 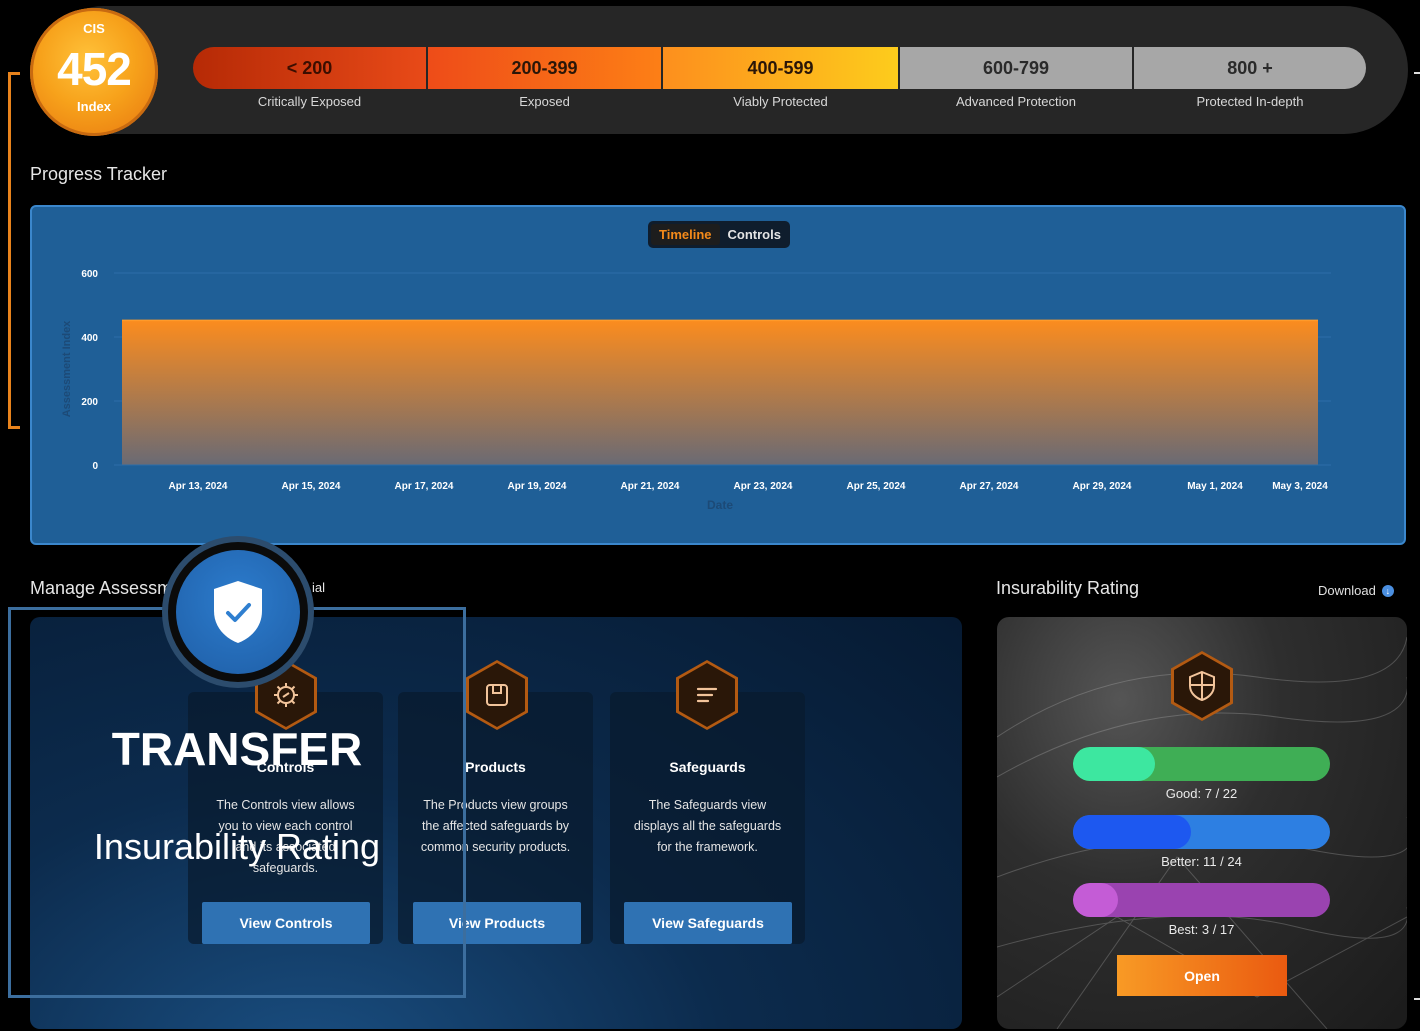 What do you see at coordinates (14, 250) in the screenshot?
I see `bracket-marker` at bounding box center [14, 250].